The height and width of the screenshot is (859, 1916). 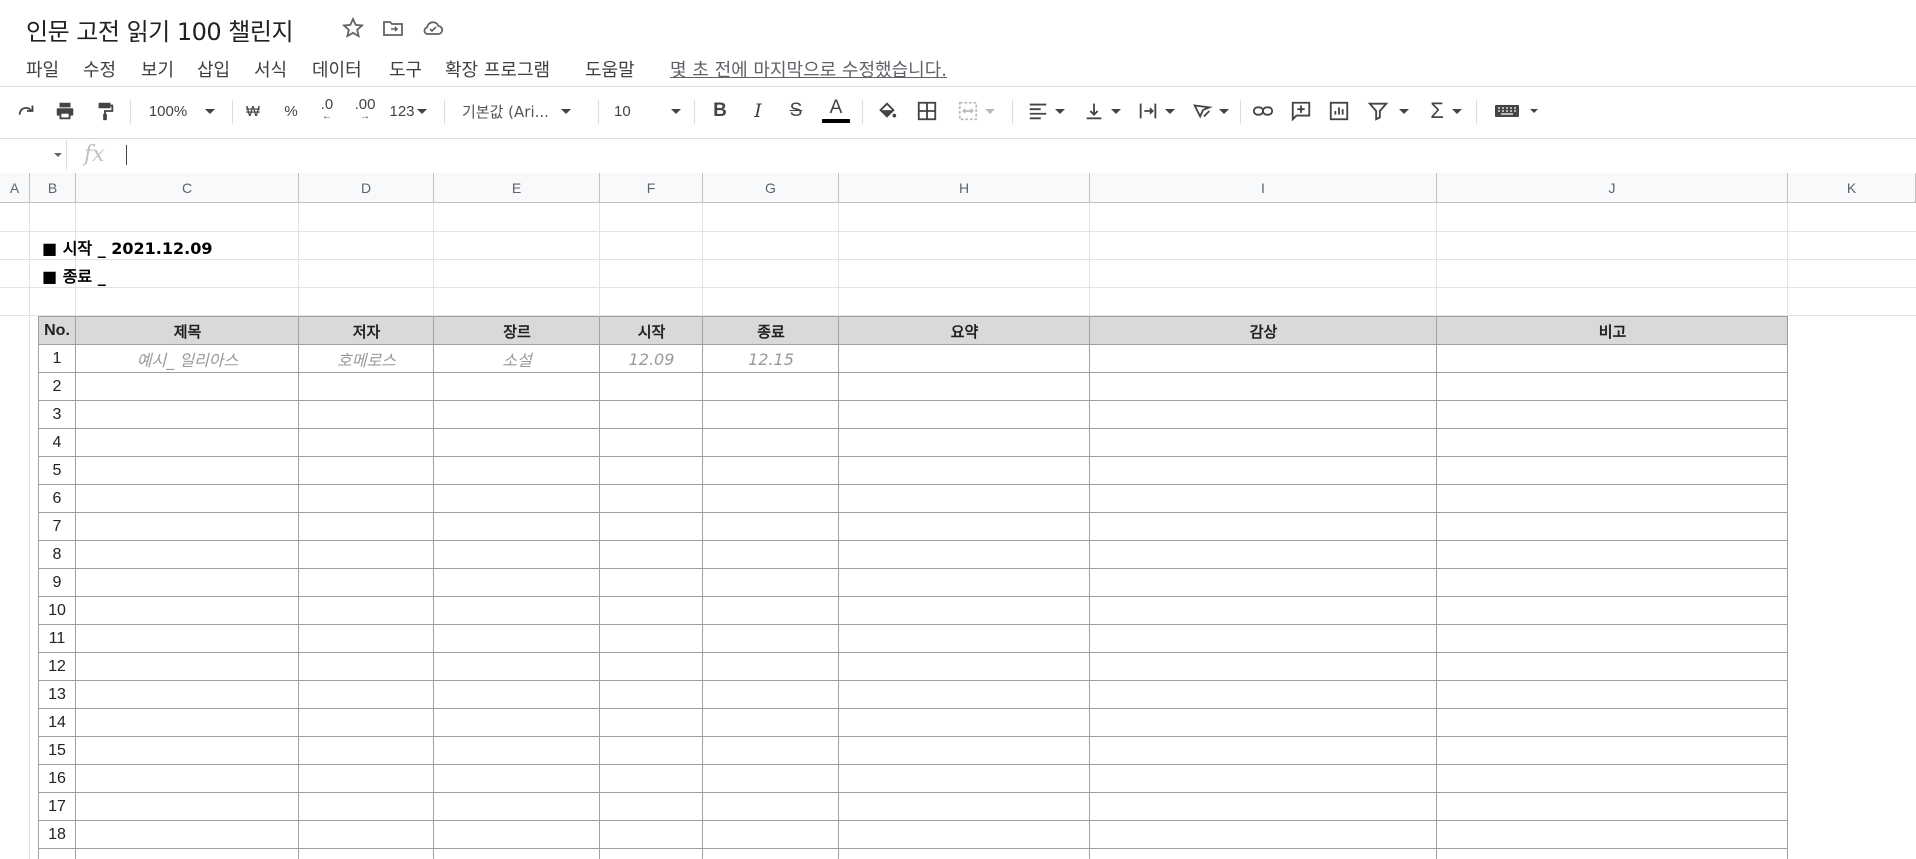 What do you see at coordinates (887, 111) in the screenshot?
I see `fill-color-icon` at bounding box center [887, 111].